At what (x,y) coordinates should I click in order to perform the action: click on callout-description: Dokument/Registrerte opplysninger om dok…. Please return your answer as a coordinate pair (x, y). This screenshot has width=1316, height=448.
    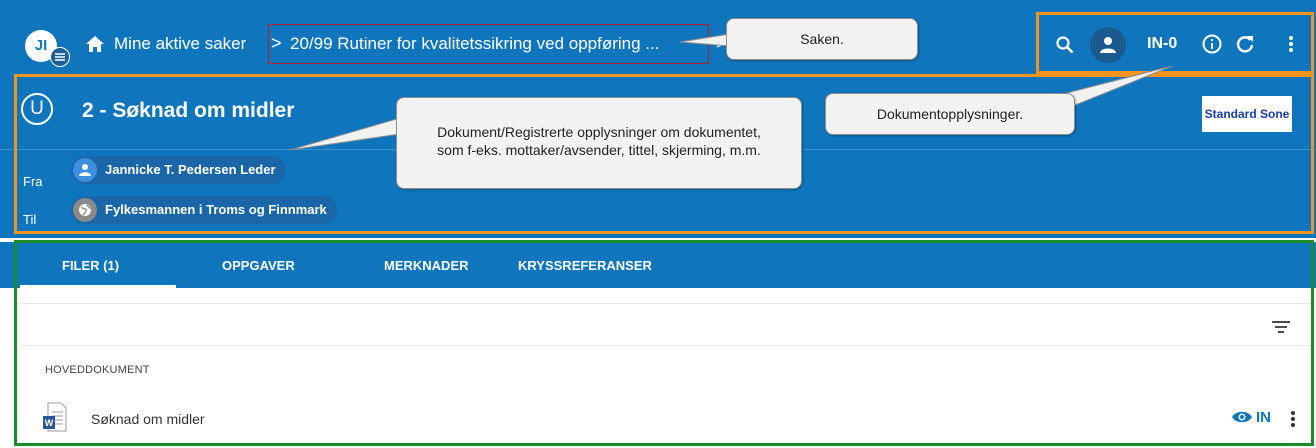
    Looking at the image, I should click on (599, 143).